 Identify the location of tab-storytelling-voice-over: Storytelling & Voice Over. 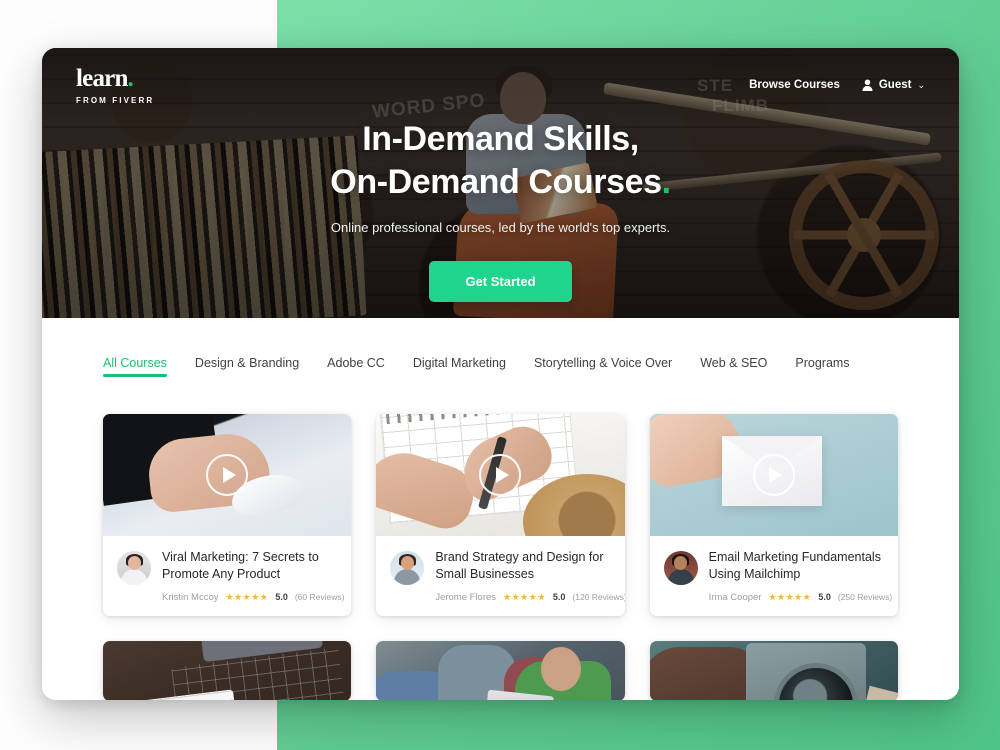
(603, 366).